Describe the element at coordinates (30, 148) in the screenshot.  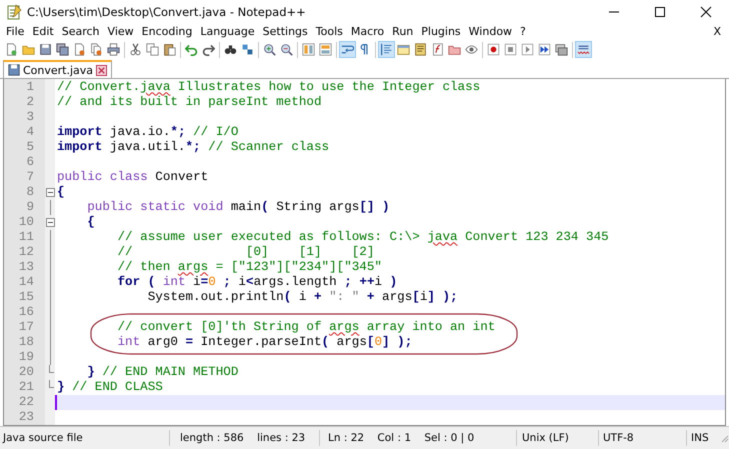
I see `line-number: 5` at that location.